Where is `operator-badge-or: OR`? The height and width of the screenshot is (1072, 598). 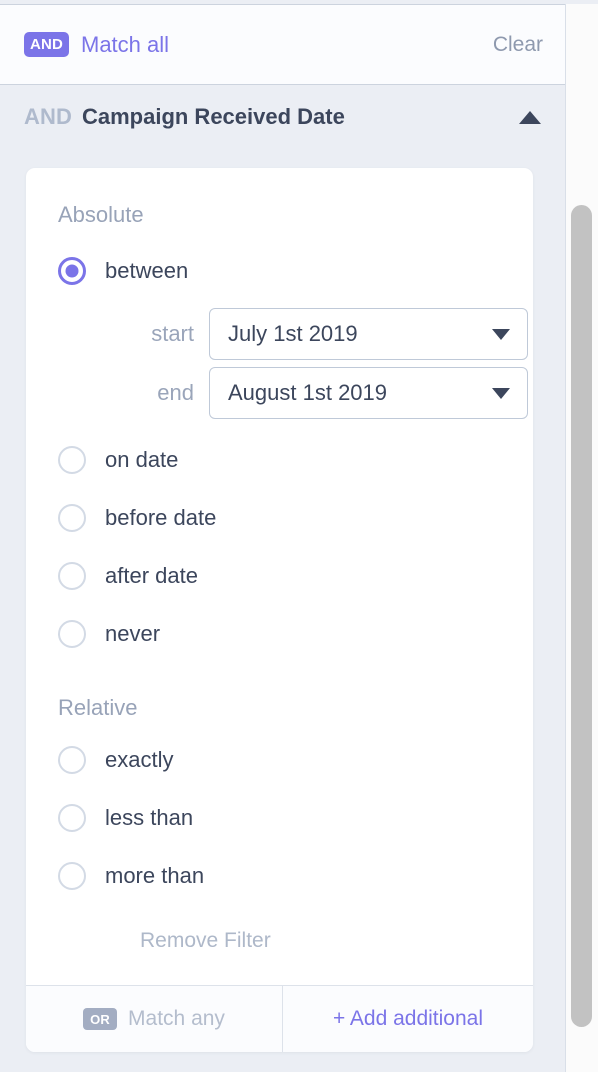 operator-badge-or: OR is located at coordinates (100, 1019).